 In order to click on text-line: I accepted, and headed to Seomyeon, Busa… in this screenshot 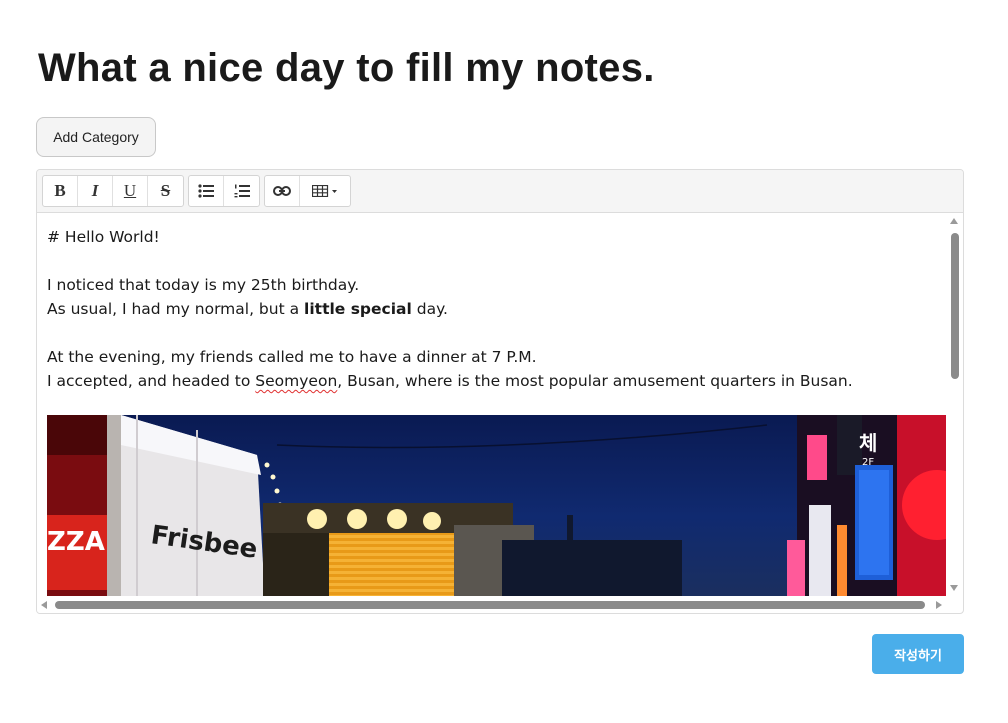, I will do `click(491, 381)`.